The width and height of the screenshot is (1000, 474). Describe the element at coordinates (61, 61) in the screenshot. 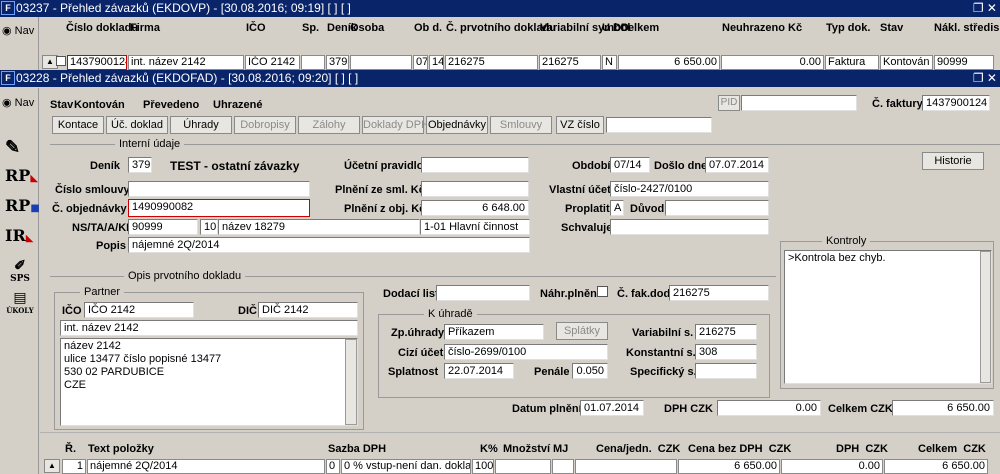

I see `row-checkbox` at that location.